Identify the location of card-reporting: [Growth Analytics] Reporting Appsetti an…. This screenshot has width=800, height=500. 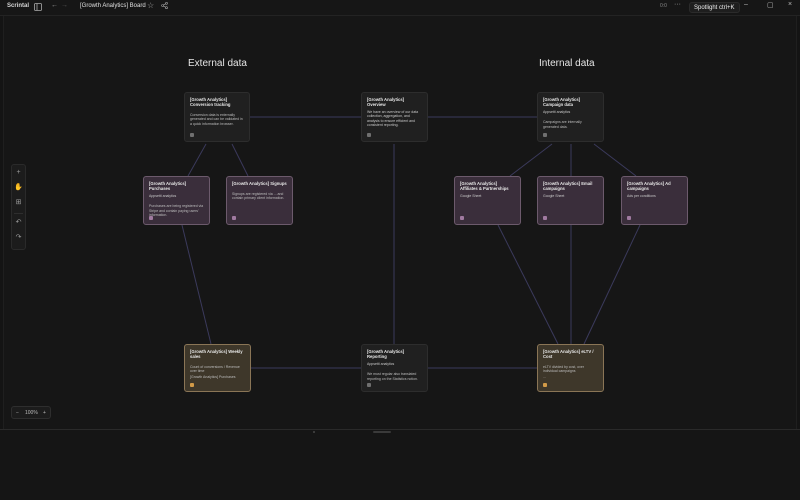
(394, 368).